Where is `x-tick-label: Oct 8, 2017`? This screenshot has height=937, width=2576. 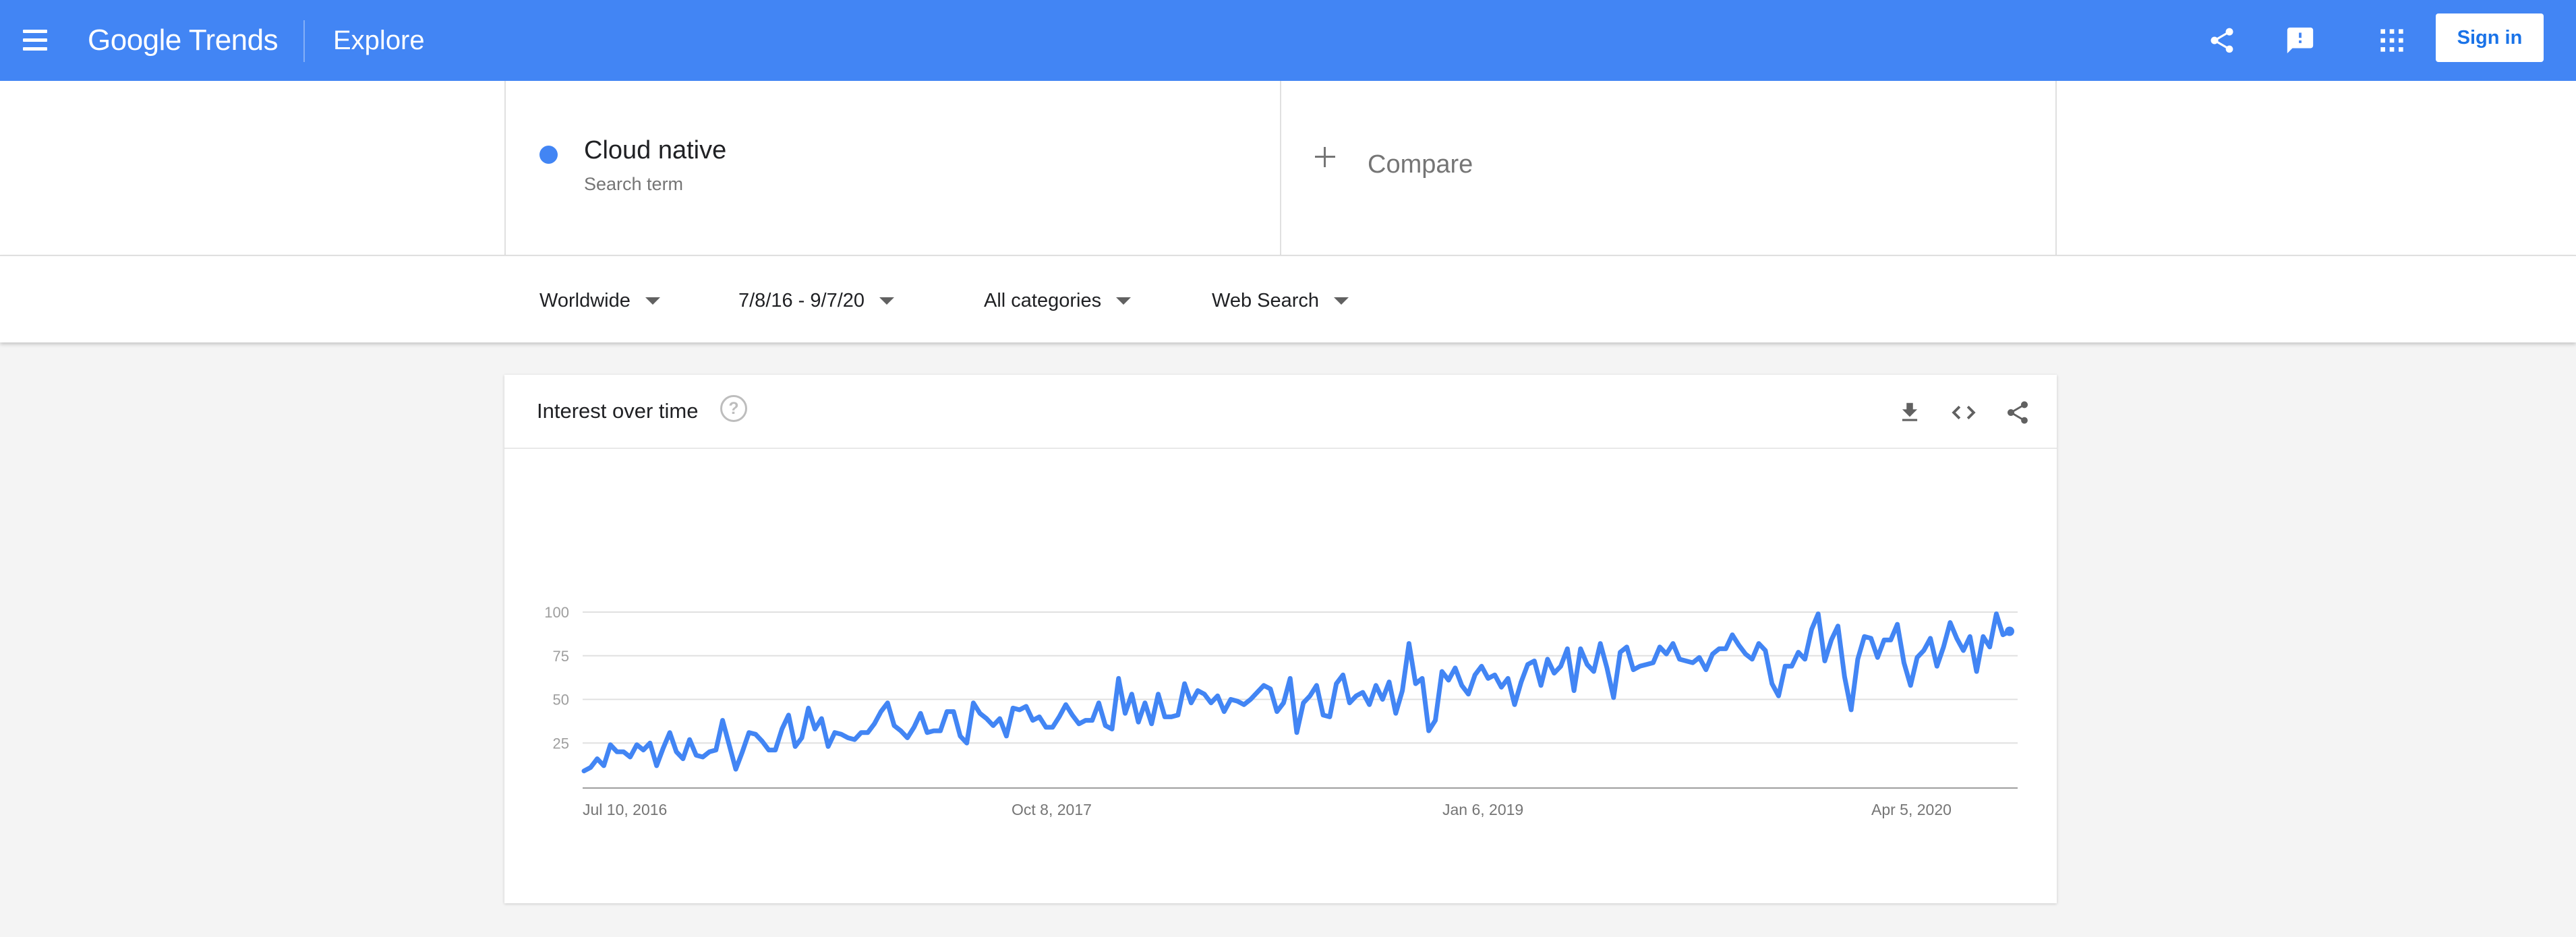 x-tick-label: Oct 8, 2017 is located at coordinates (1052, 809).